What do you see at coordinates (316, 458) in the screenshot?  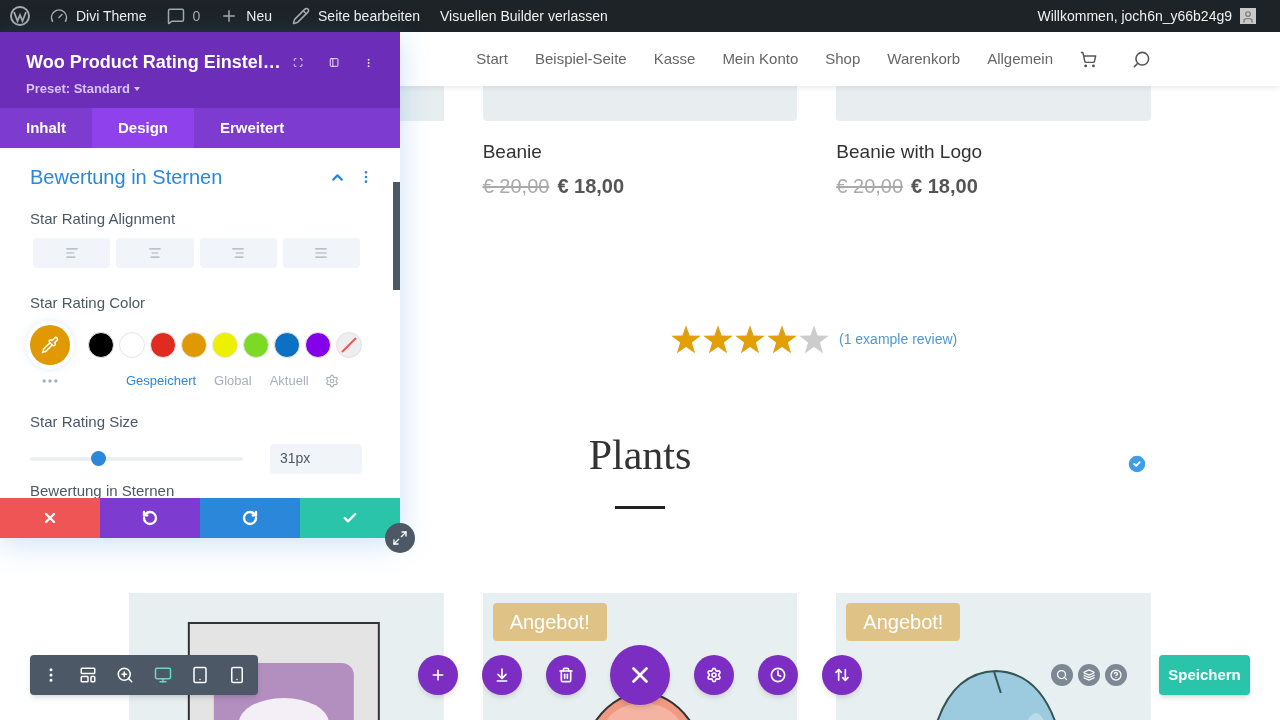 I see `size-input: 31px` at bounding box center [316, 458].